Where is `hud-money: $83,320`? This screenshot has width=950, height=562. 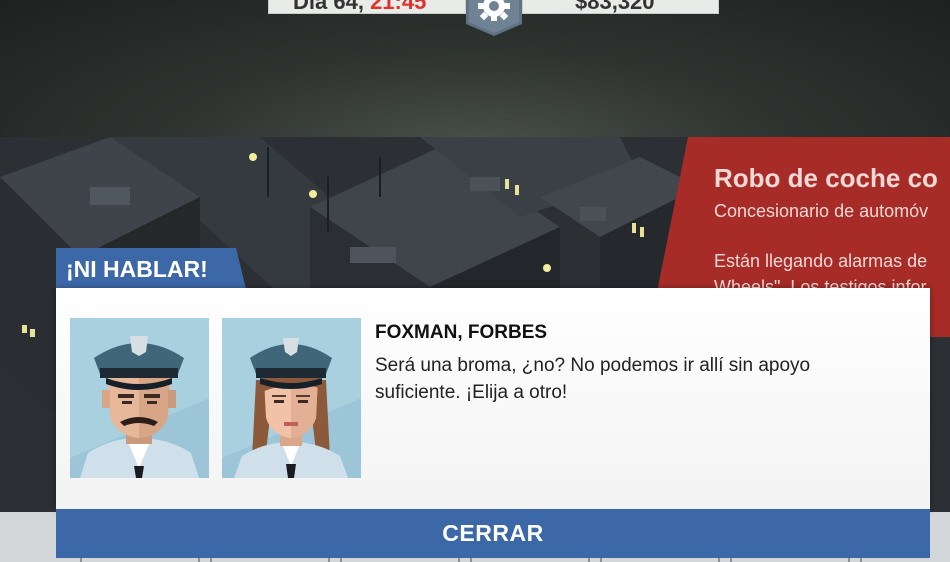
hud-money: $83,320 is located at coordinates (615, 7).